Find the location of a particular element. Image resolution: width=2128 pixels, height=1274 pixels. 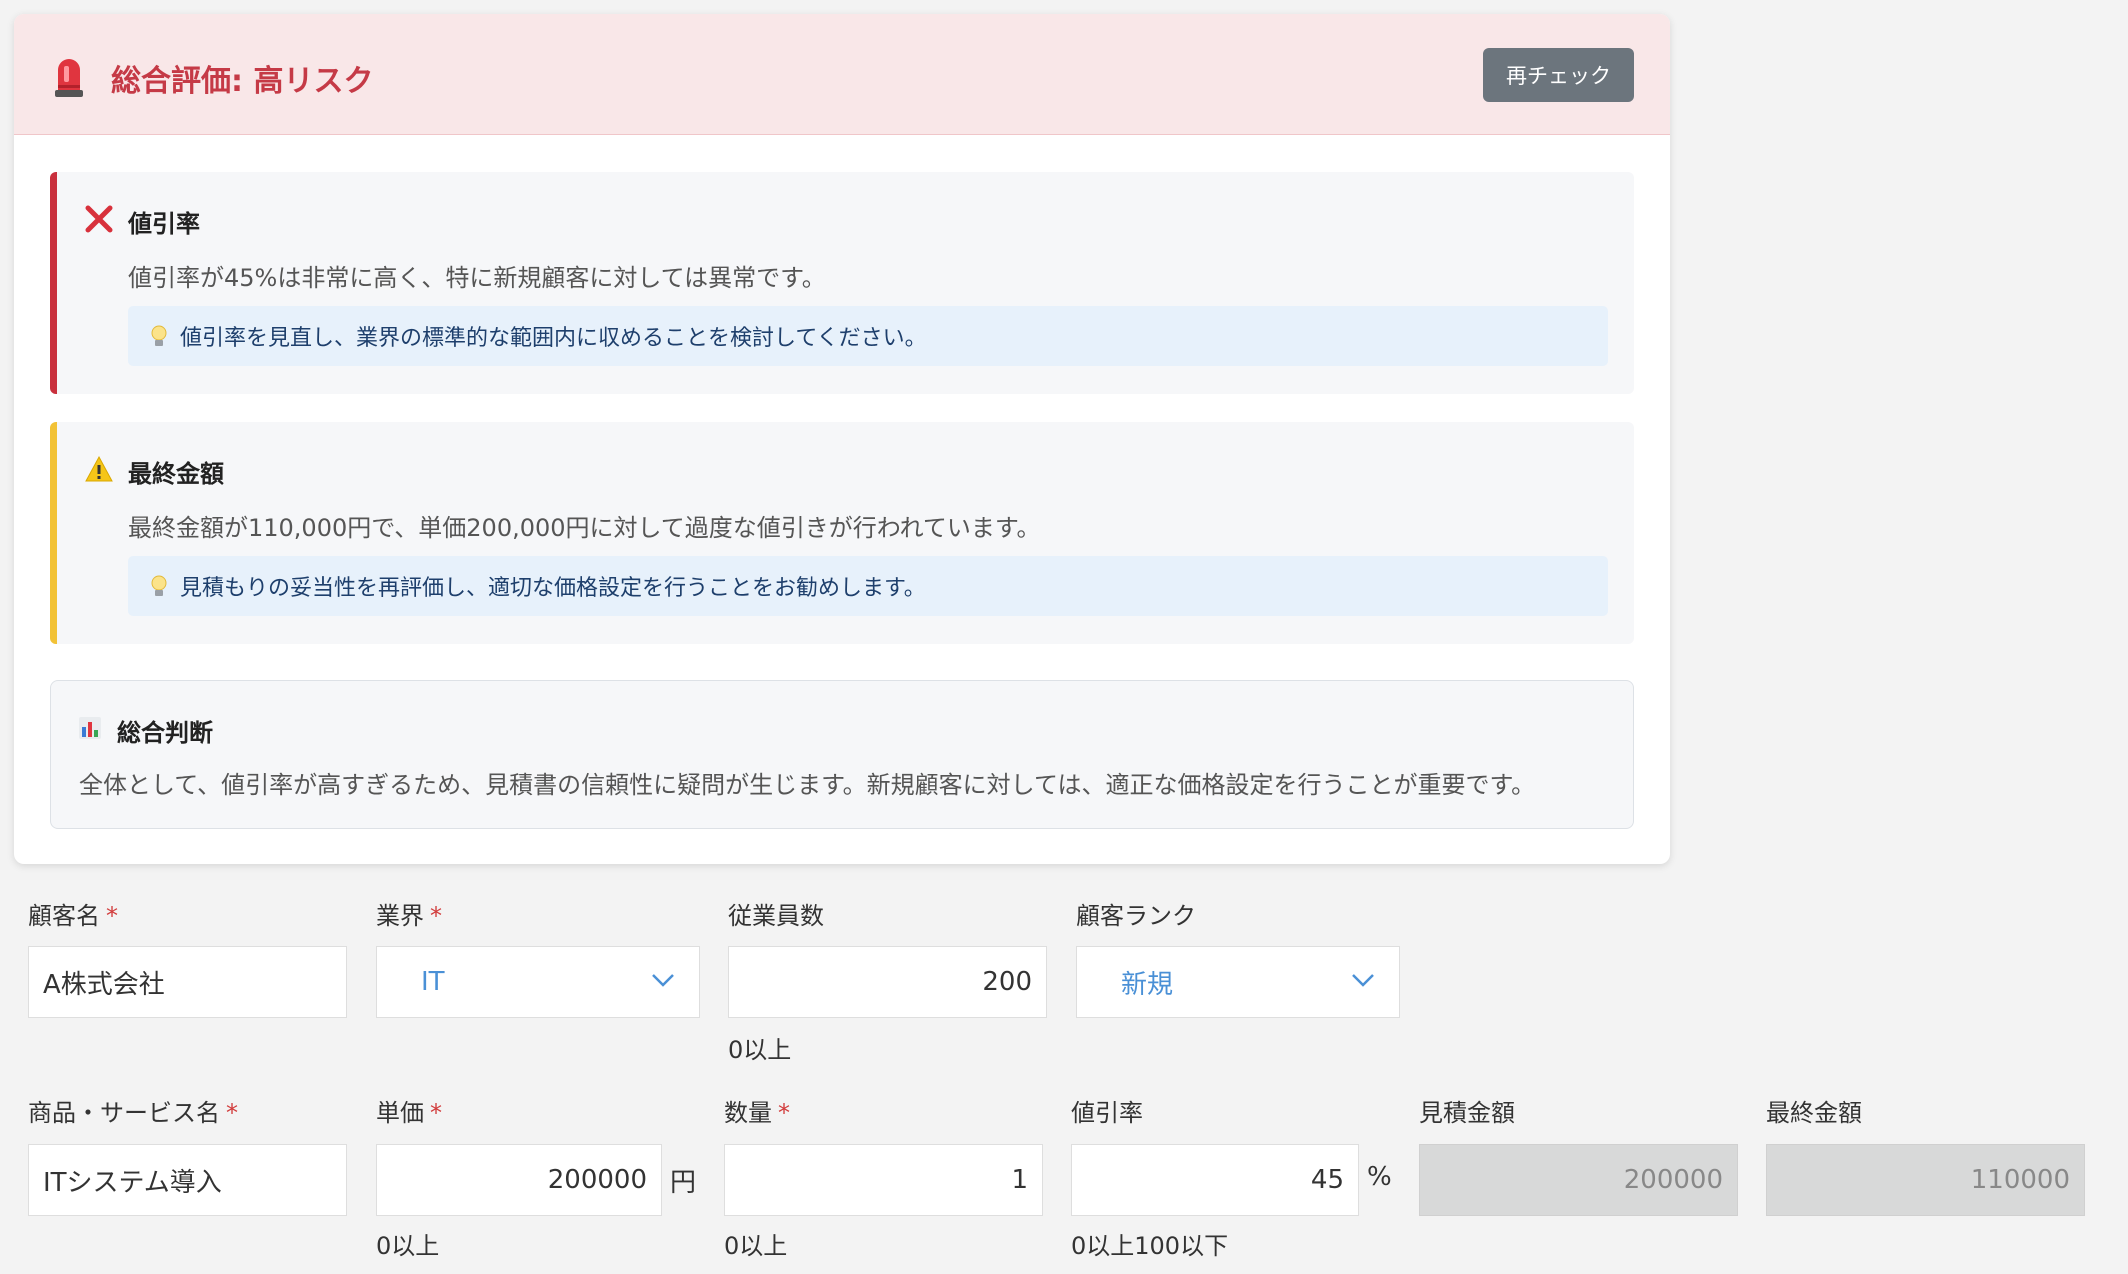

bar-chart-icon is located at coordinates (90, 728).